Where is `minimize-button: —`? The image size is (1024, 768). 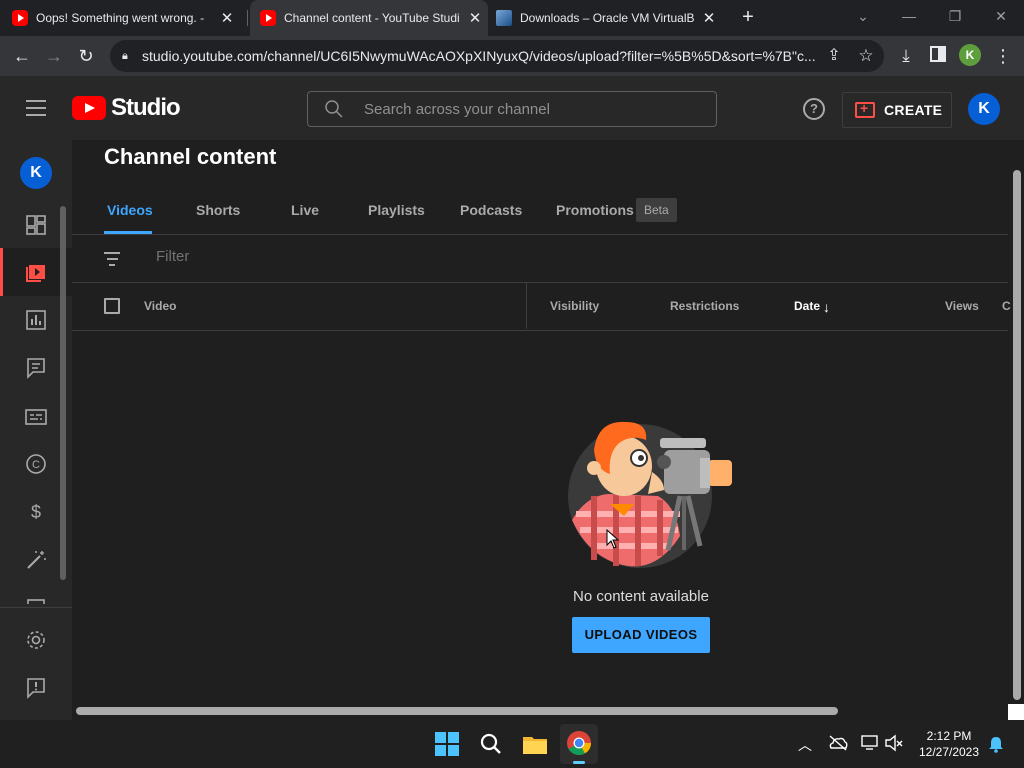 minimize-button: — is located at coordinates (909, 16).